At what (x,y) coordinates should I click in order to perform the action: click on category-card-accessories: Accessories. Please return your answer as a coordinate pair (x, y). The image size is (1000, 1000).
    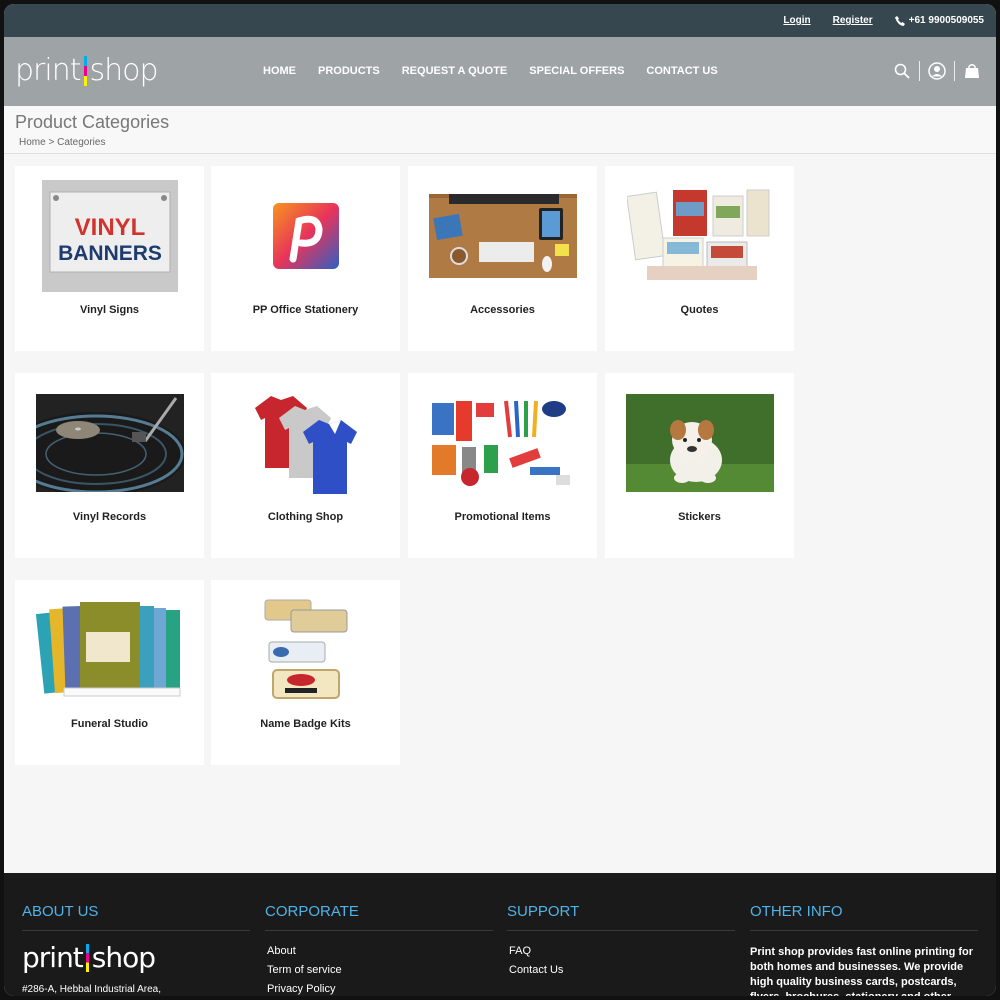
    Looking at the image, I should click on (502, 258).